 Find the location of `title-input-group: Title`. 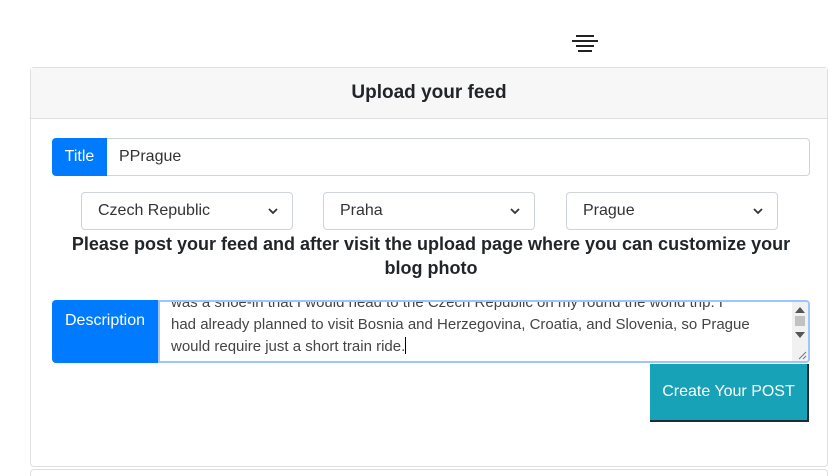

title-input-group: Title is located at coordinates (431, 157).